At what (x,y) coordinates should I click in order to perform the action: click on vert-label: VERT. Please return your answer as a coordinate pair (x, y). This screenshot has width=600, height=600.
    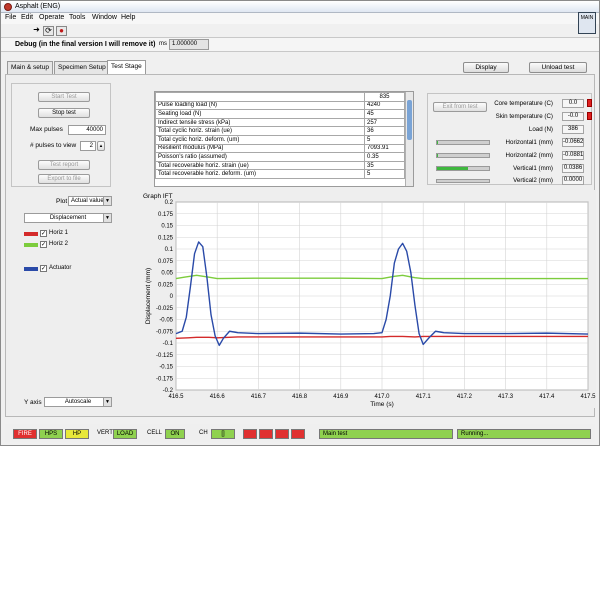
    Looking at the image, I should click on (105, 433).